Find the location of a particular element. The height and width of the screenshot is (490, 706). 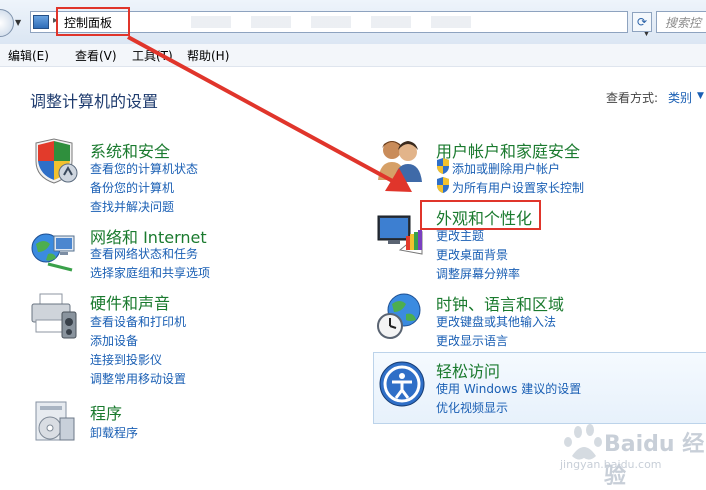

link-mobility-settings: 调整常用移动设置 is located at coordinates (138, 378).